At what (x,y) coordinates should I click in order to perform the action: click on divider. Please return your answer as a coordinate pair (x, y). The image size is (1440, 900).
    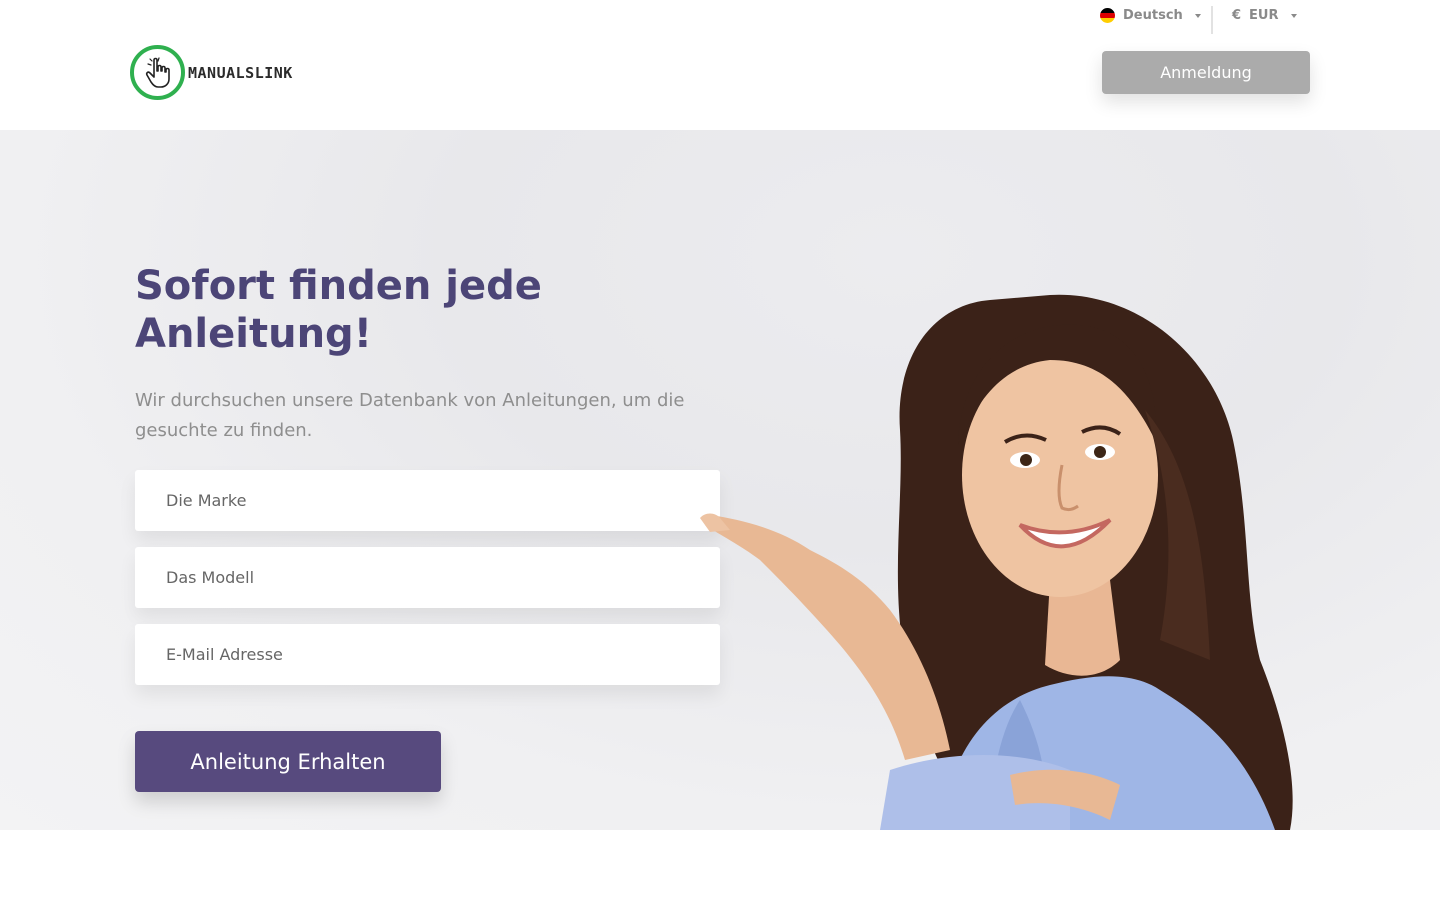
    Looking at the image, I should click on (1212, 20).